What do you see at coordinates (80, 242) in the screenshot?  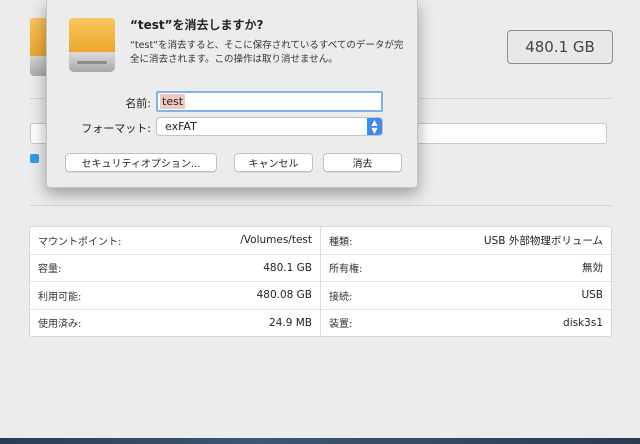 I see `info-label: マウントポイント:` at bounding box center [80, 242].